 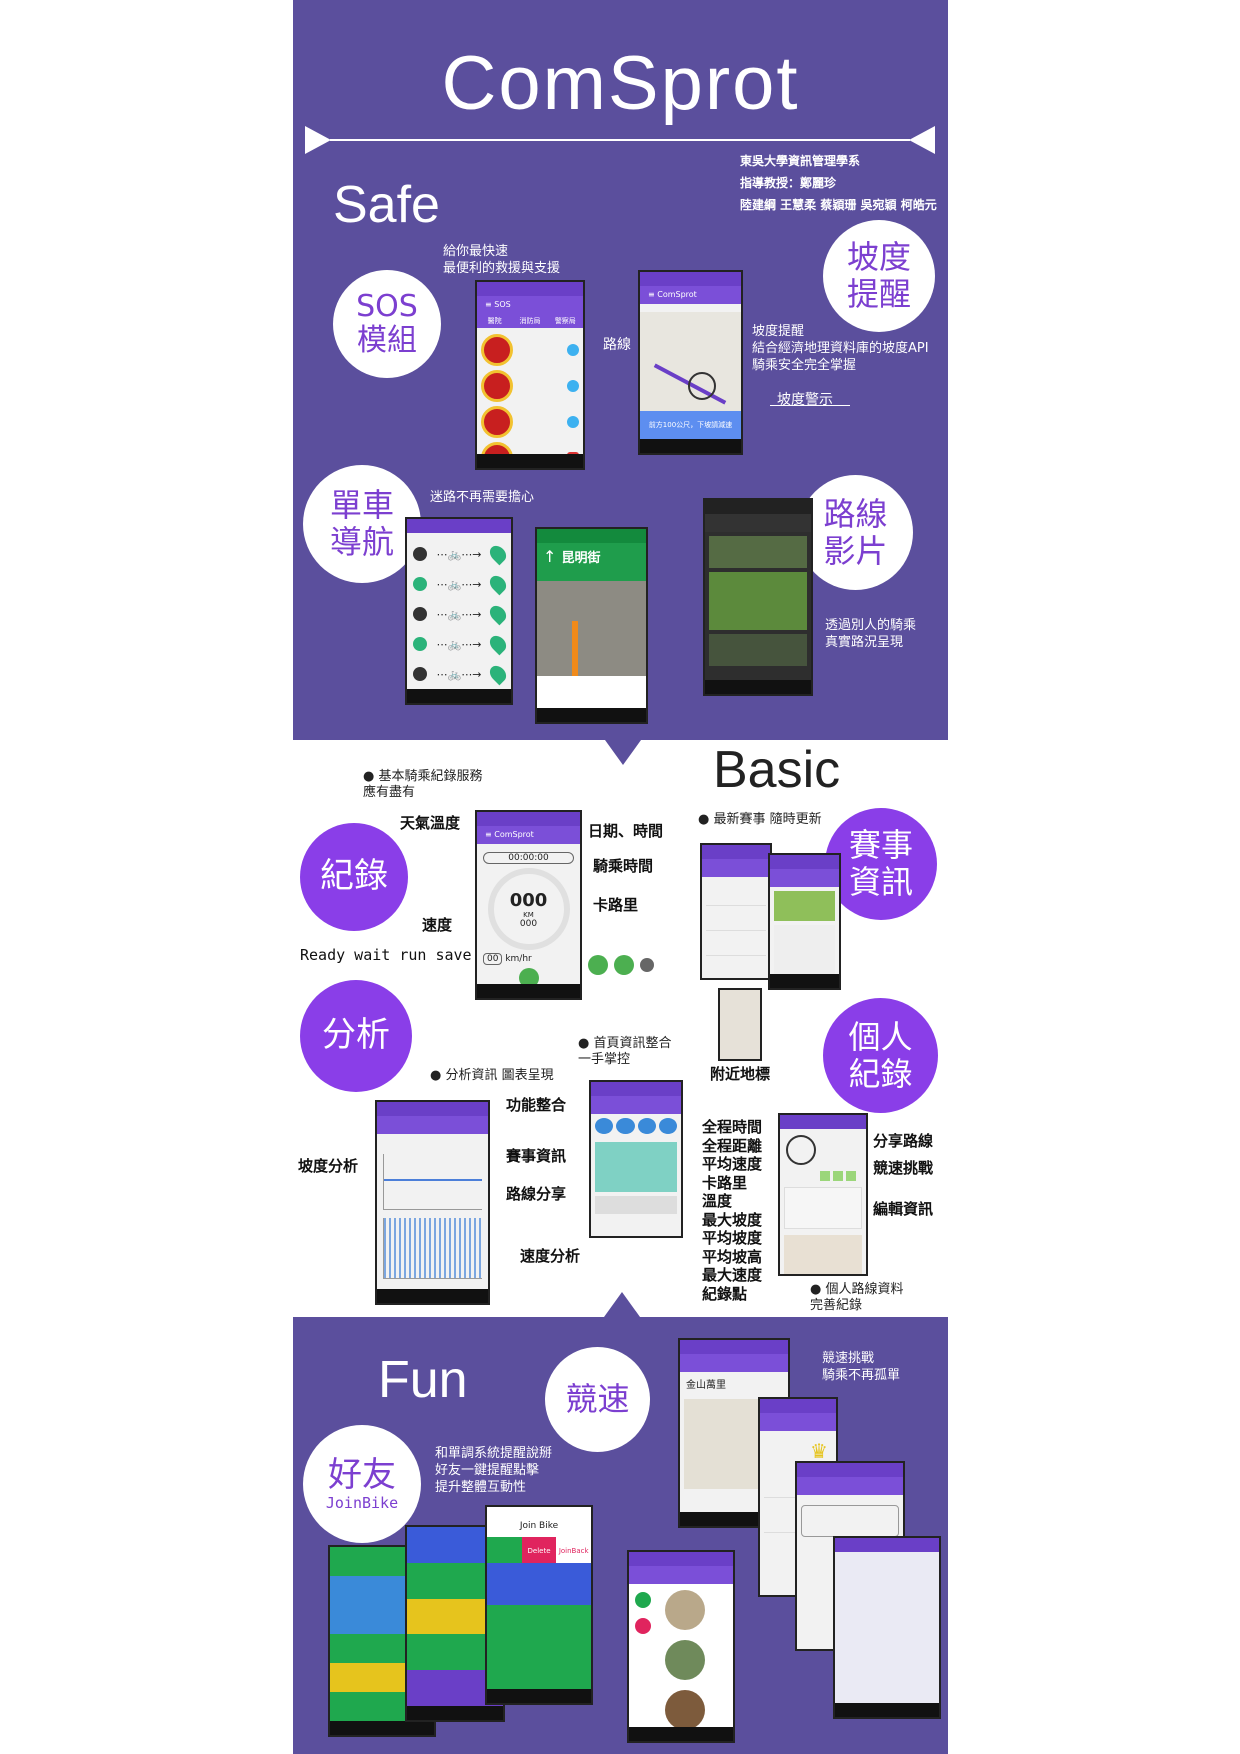 I want to click on gauge: 000 KM 000, so click(x=528, y=909).